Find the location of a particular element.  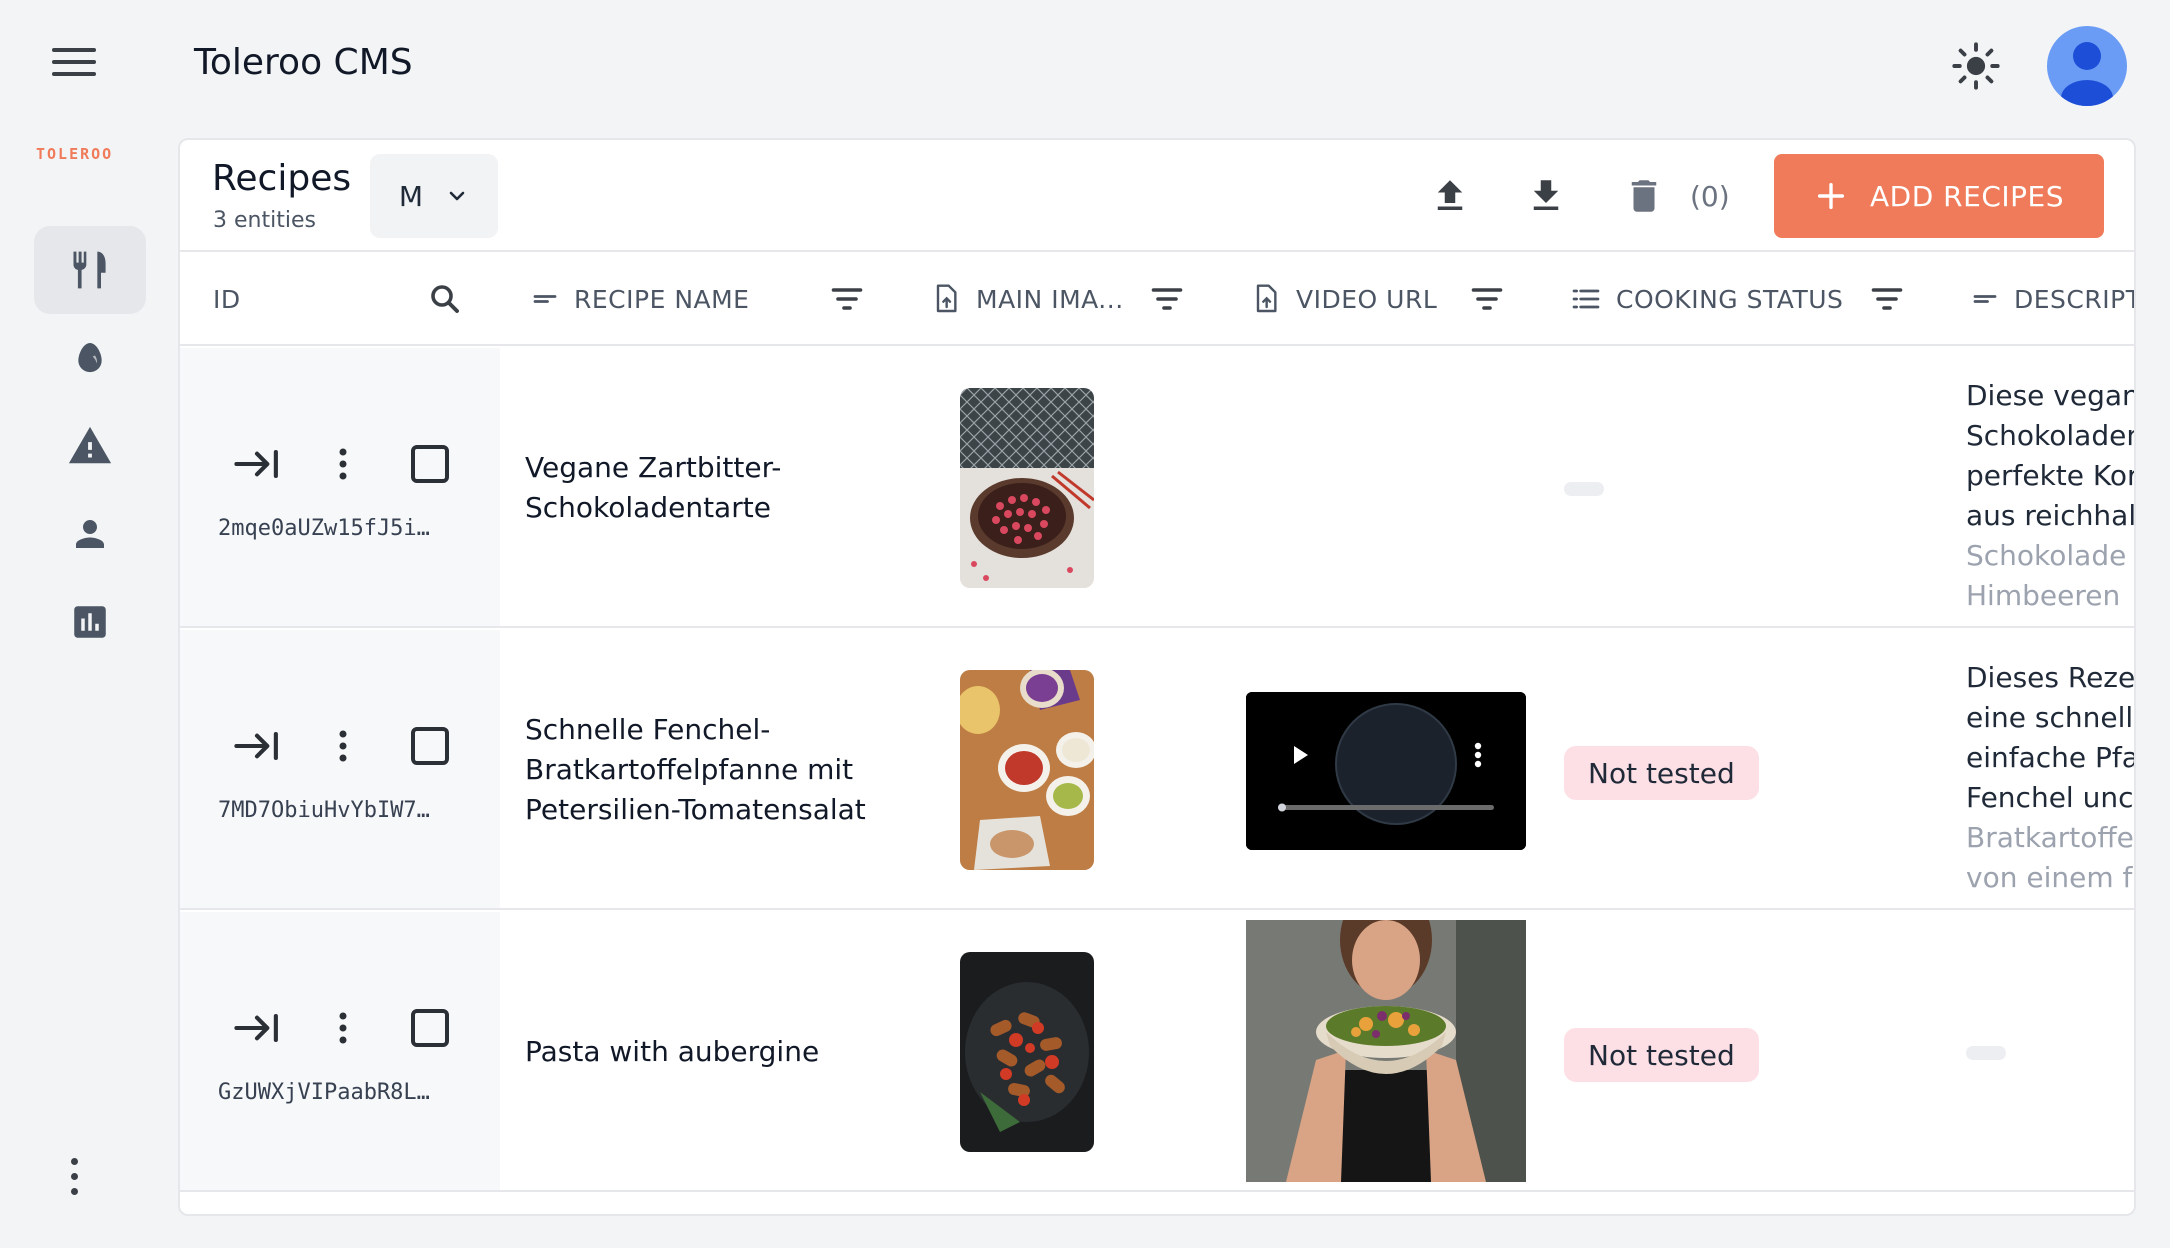

pasta-image is located at coordinates (1027, 1052).